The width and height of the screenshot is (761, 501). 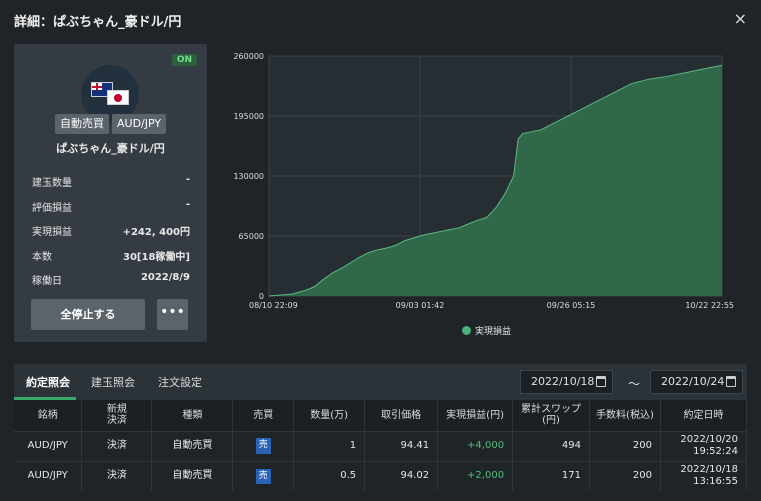 I want to click on x-tick-label: 08/10 22:09, so click(x=273, y=305).